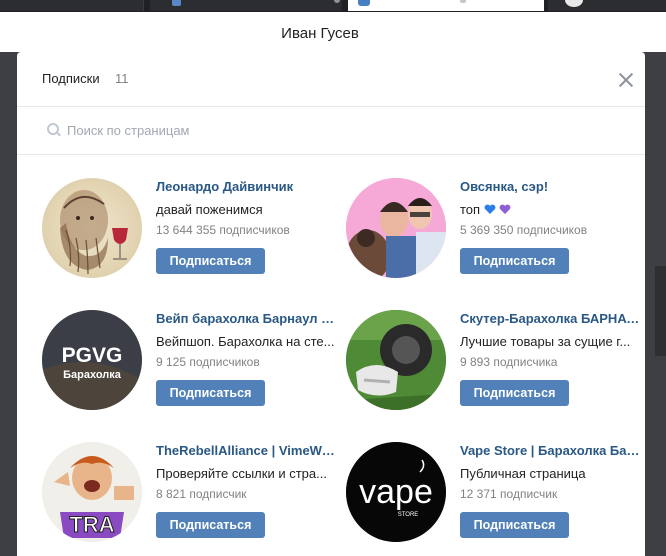 This screenshot has width=666, height=556. I want to click on group-photo-icon, so click(396, 228).